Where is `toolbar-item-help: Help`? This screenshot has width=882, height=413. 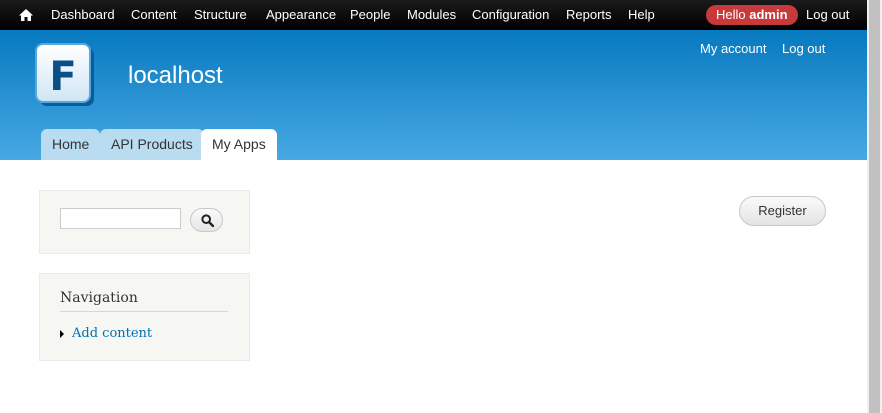
toolbar-item-help: Help is located at coordinates (641, 15).